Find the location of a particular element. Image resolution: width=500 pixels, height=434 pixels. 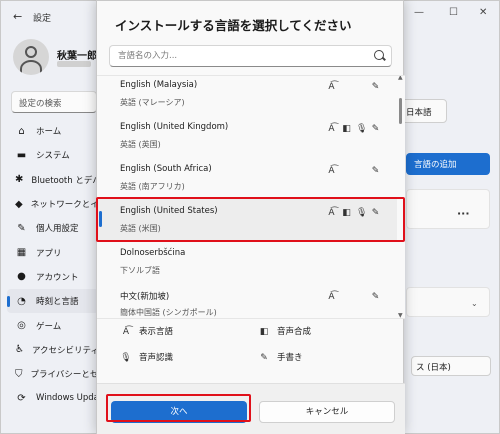

time-language-icon: ◔ is located at coordinates (21, 301).